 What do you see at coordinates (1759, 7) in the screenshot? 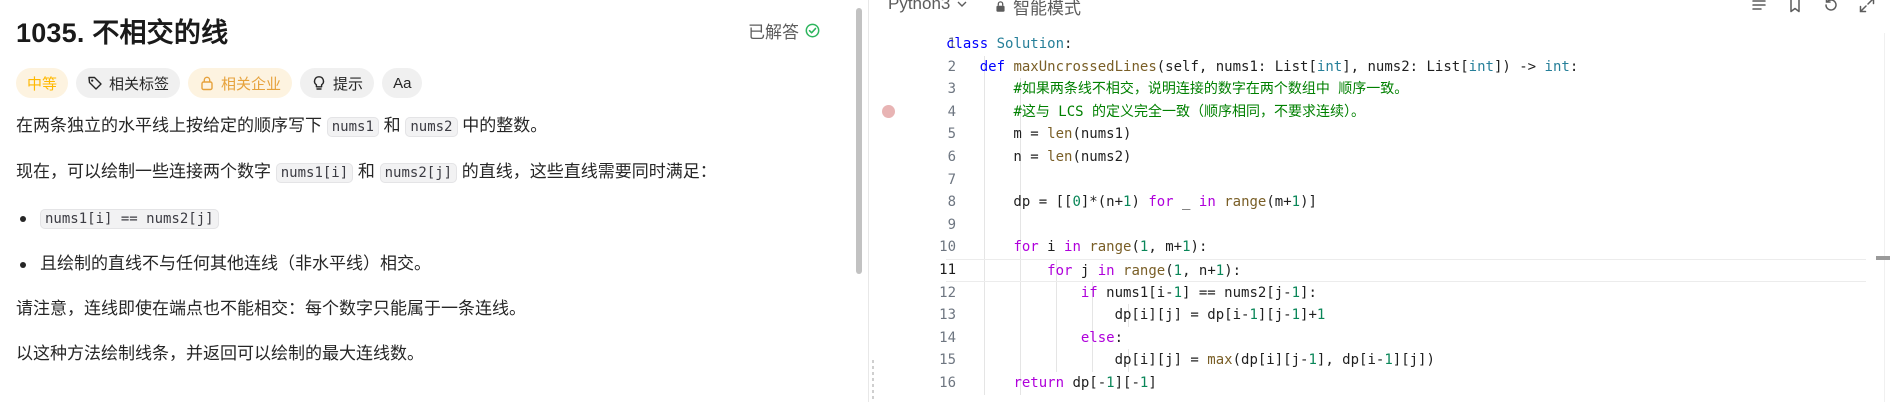
I see `list-icon` at bounding box center [1759, 7].